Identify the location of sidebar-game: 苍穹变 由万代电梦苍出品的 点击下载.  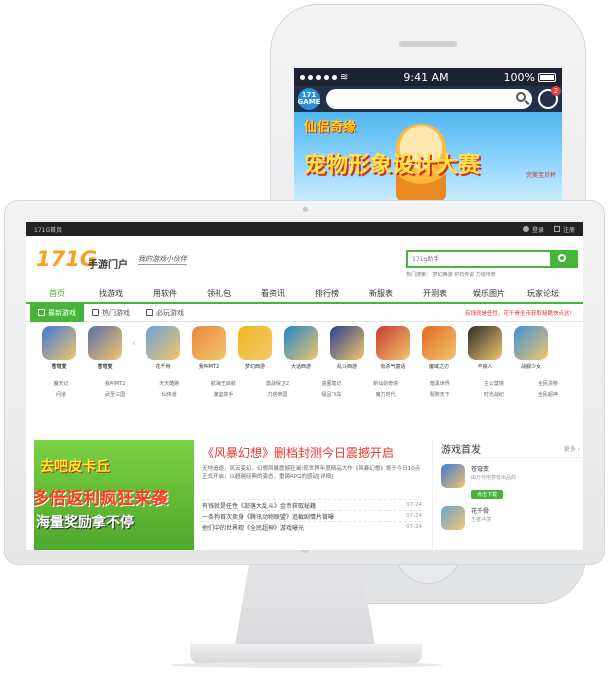
(510, 482).